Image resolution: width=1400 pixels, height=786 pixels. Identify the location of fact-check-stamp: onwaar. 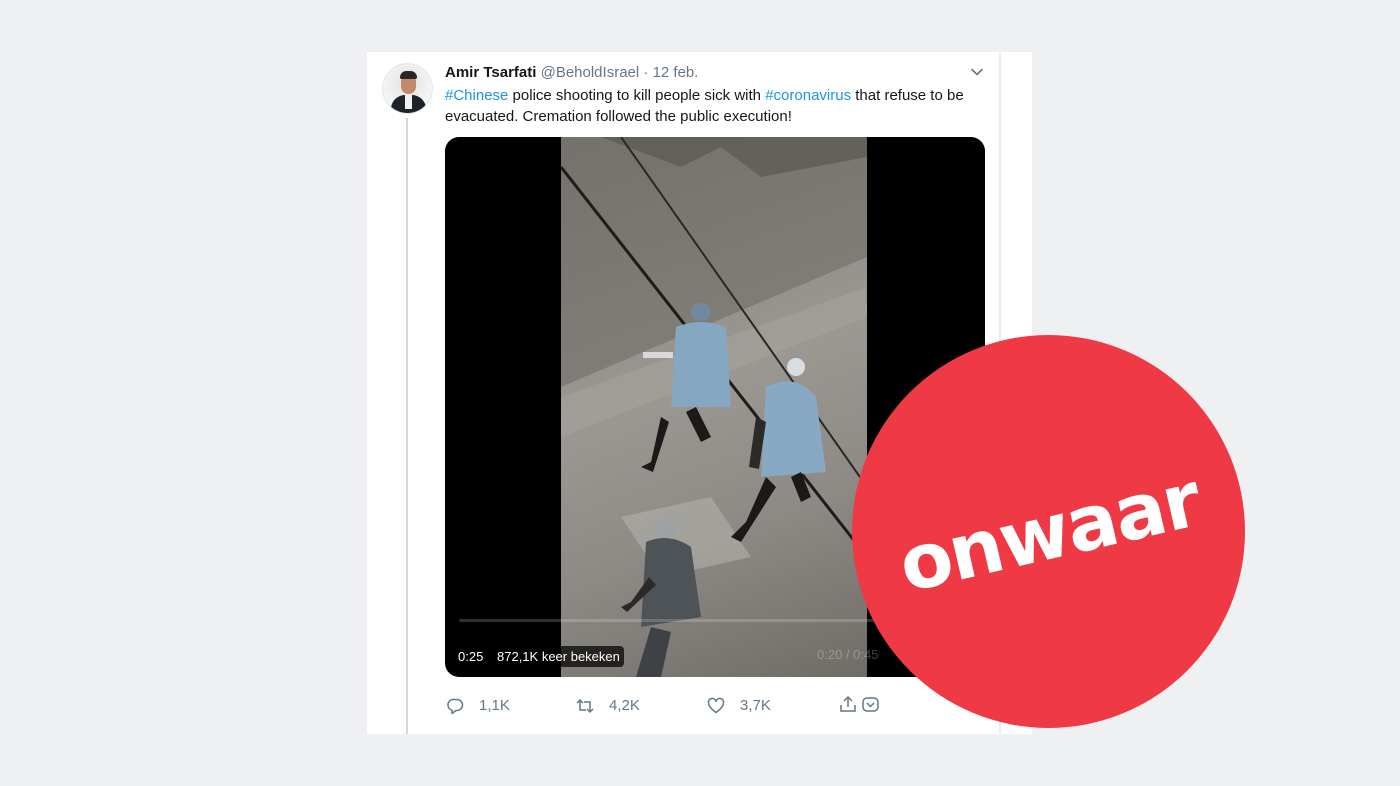
(1048, 531).